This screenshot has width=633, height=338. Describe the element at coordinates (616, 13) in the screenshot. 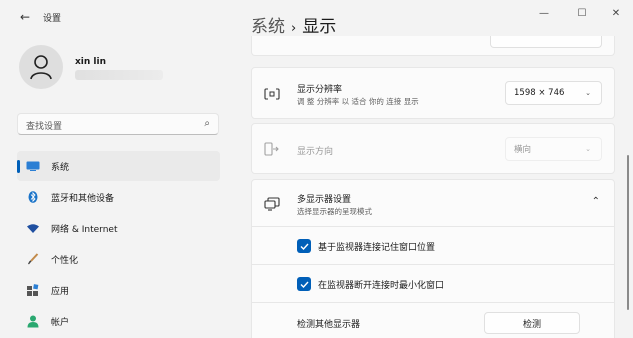

I see `close-button: ✕` at that location.